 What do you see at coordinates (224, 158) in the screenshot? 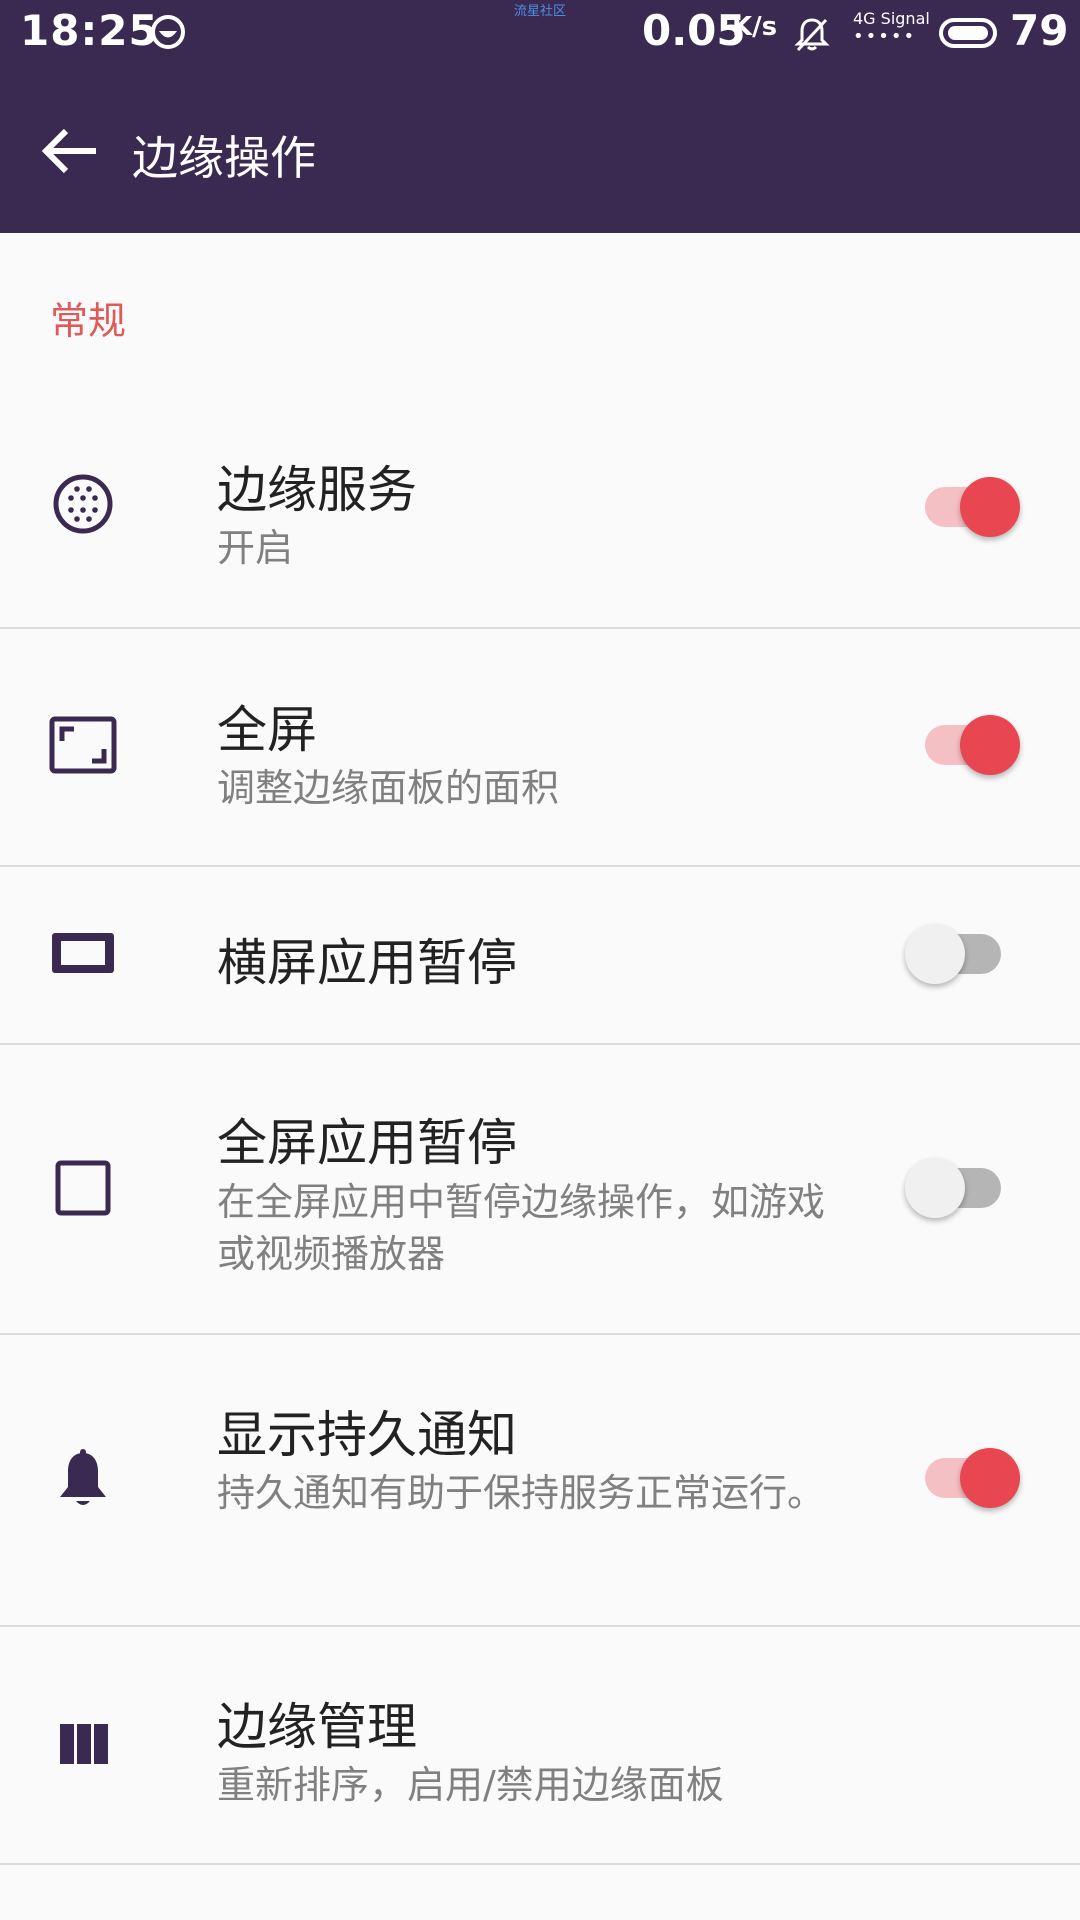
I see `page-title: 边缘操作` at bounding box center [224, 158].